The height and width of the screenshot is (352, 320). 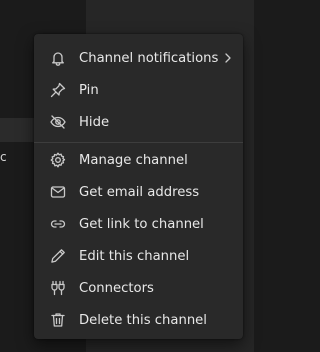 I want to click on menu-item-label: Get email address, so click(x=139, y=192).